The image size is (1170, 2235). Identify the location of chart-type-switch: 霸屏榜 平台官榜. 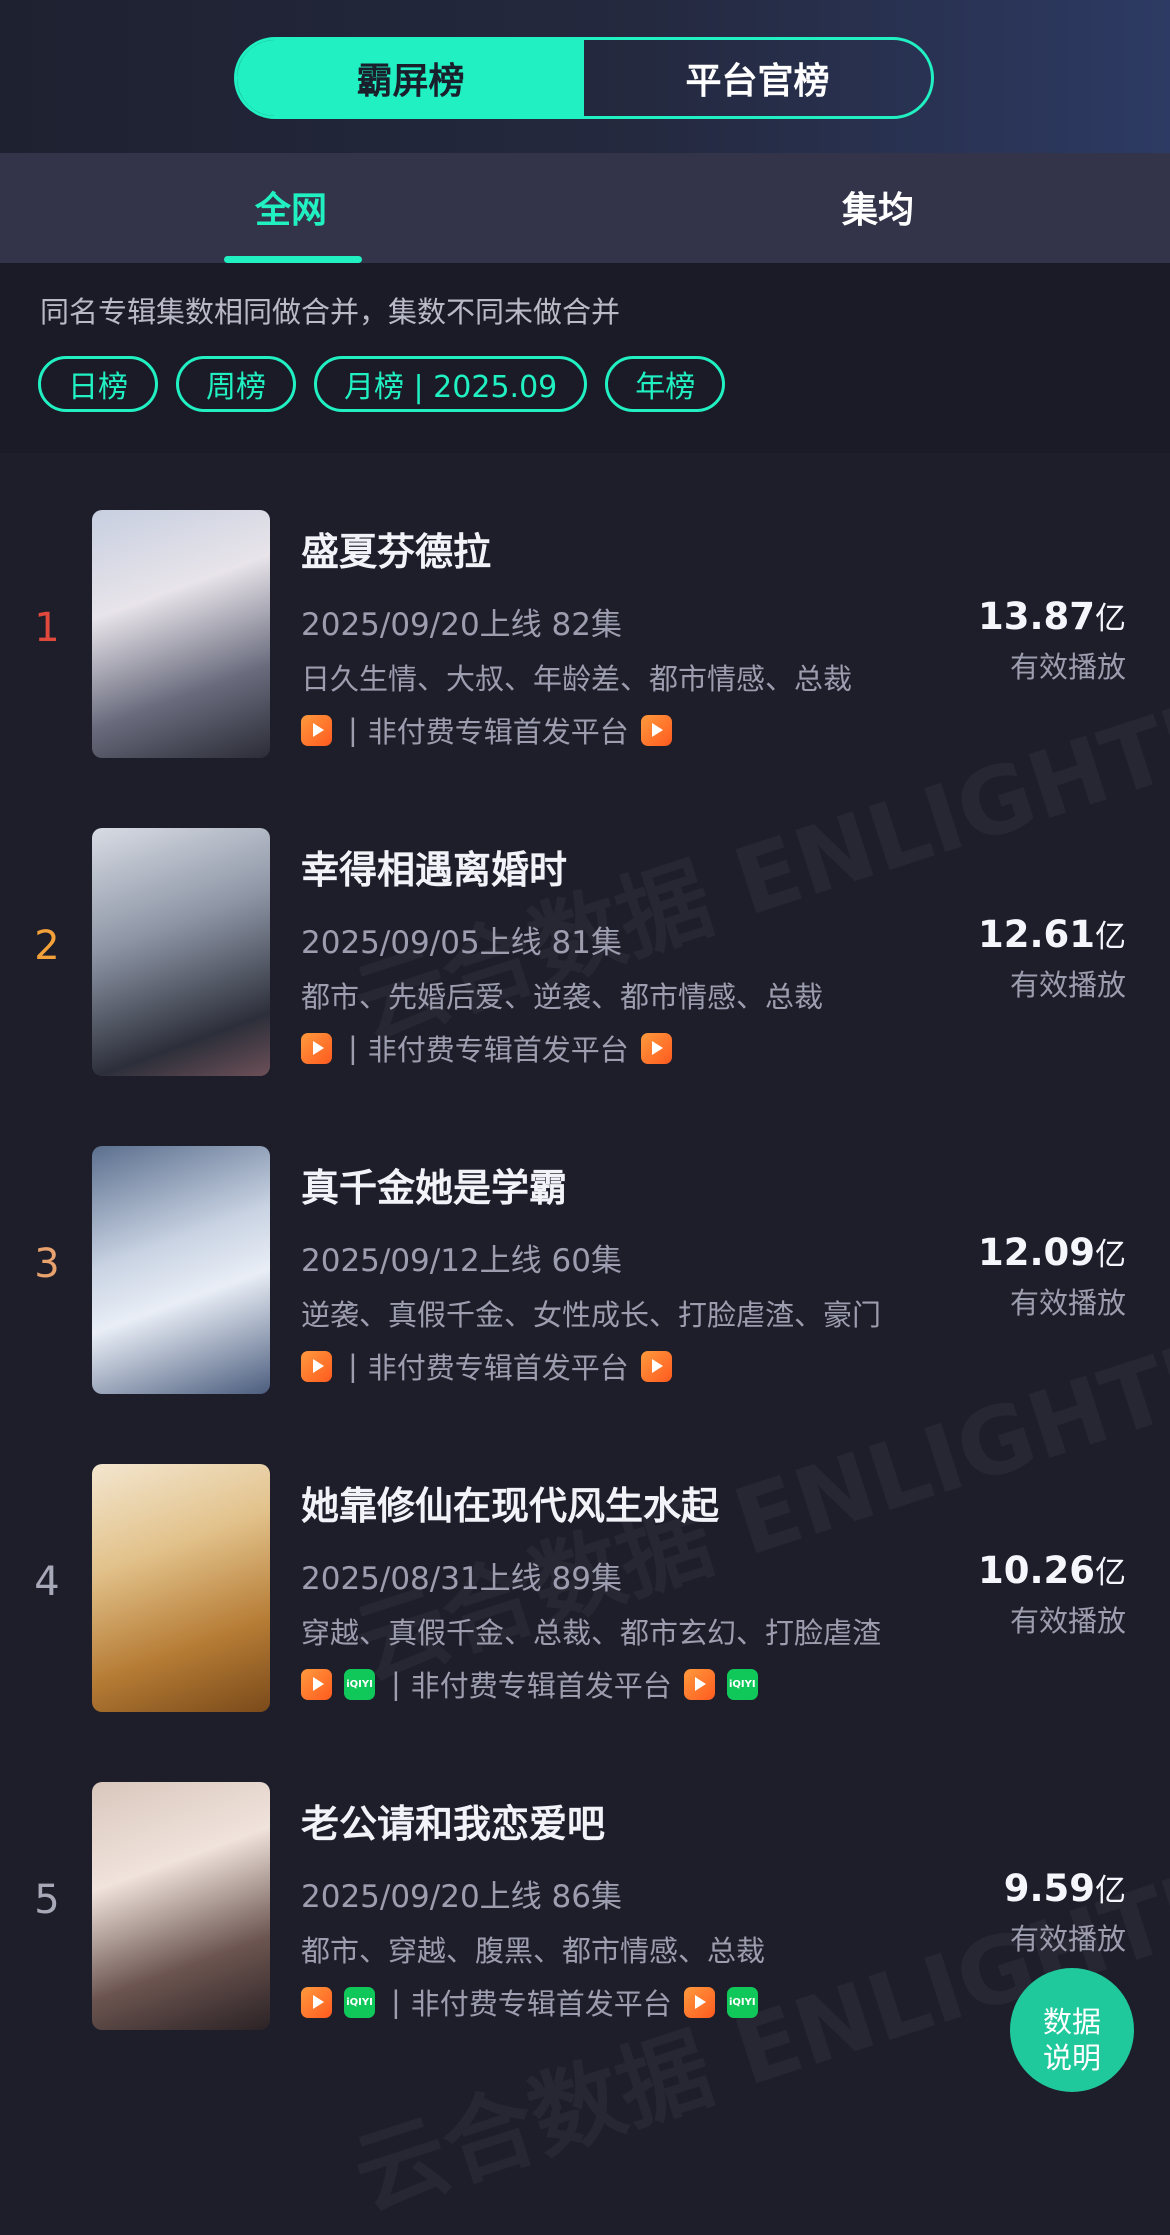
(584, 78).